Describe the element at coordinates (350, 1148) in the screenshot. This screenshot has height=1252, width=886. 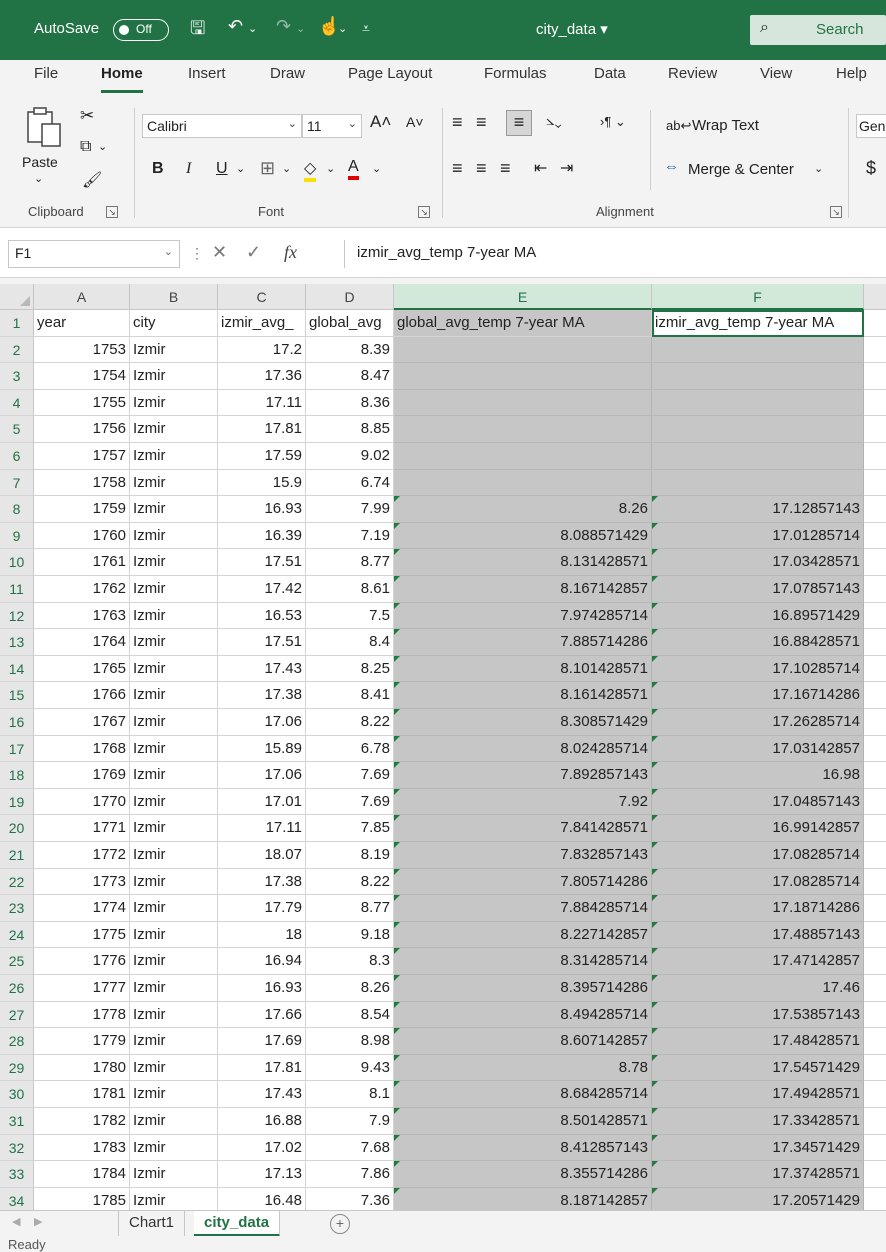
I see `cell-global-avg-temp: 7.68` at that location.